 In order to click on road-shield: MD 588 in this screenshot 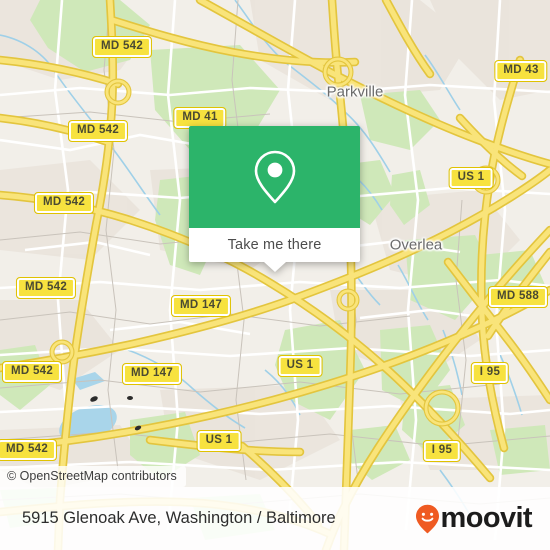, I will do `click(518, 297)`.